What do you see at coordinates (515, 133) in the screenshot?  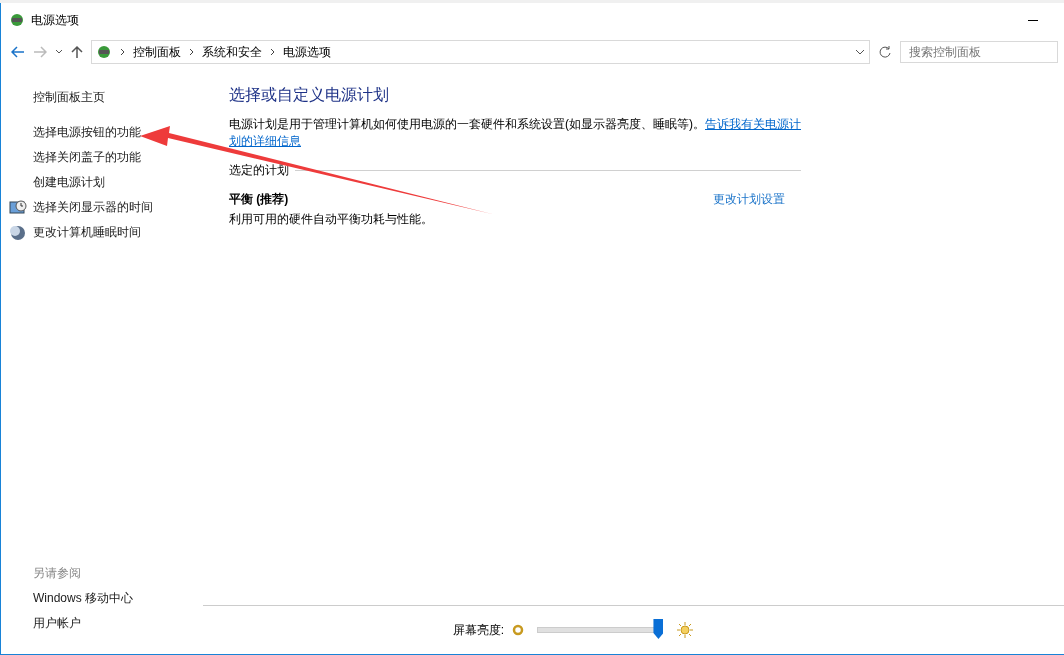 I see `description-text: 电源计划是用于管理计算机如何使用电源的一套硬件和系统设置(如显示器亮度、睡眠等)。告诉我有关电源计 划的详细信息` at bounding box center [515, 133].